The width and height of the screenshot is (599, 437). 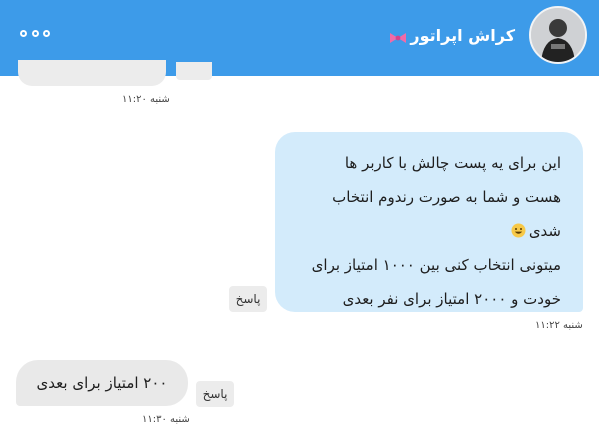 What do you see at coordinates (446, 197) in the screenshot?
I see `message-line: هست و شما به صورت رندوم انتخاب` at bounding box center [446, 197].